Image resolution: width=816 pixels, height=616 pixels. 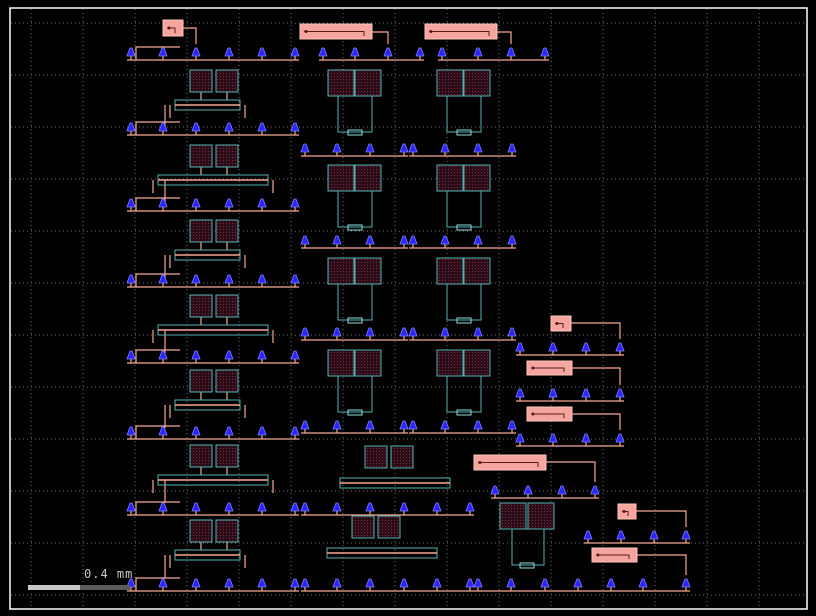 I want to click on scale-bar-fill, so click(x=54, y=587).